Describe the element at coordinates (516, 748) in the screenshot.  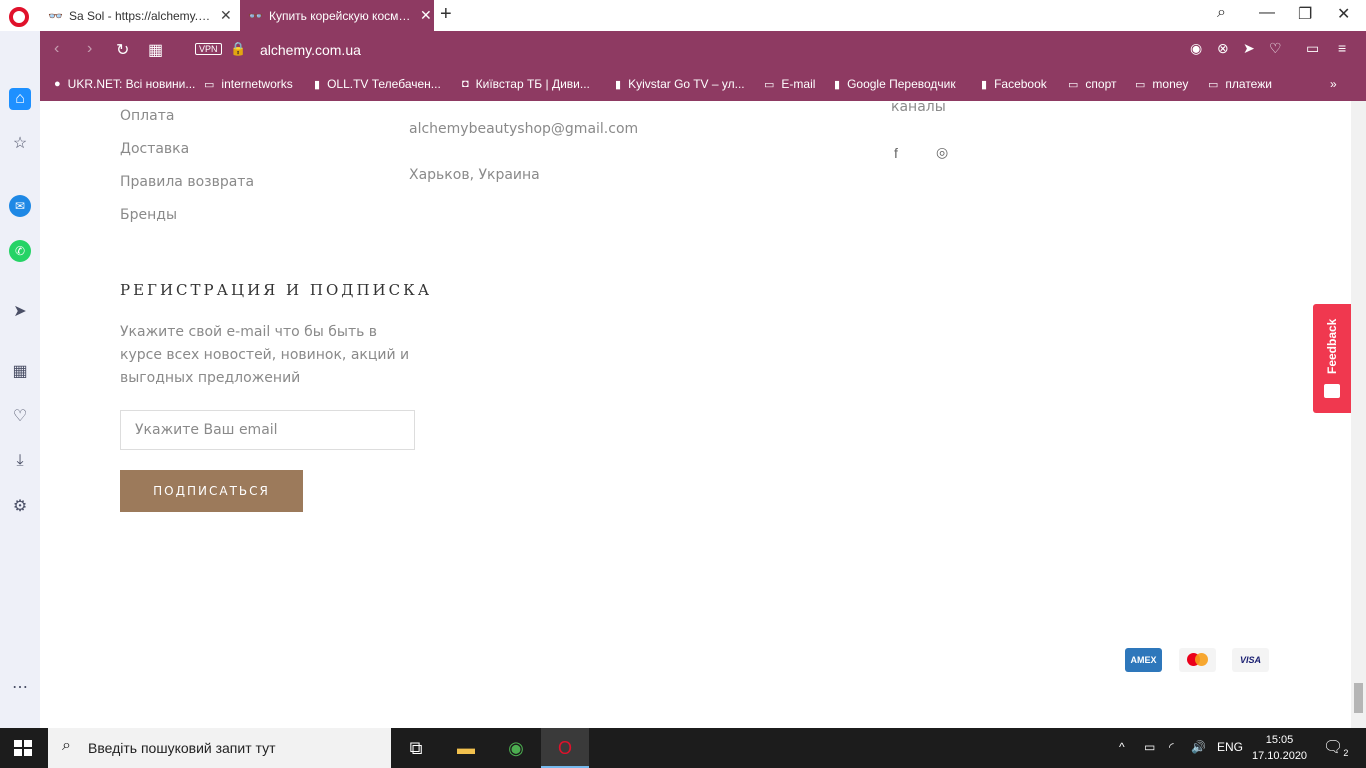
I see `chrome-icon: ◉` at that location.